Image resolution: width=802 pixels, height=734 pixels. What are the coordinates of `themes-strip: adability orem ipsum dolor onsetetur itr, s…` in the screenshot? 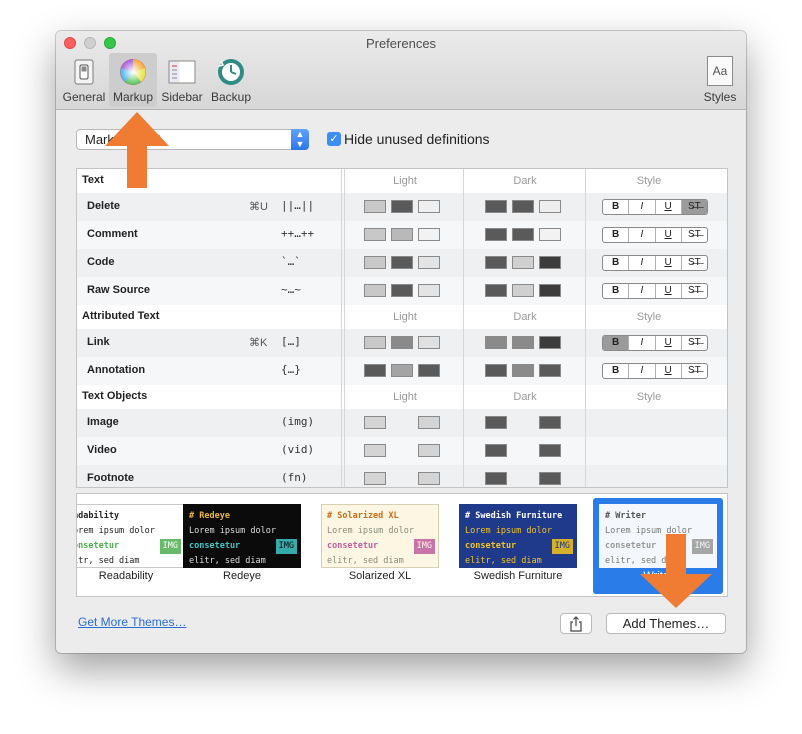 It's located at (402, 545).